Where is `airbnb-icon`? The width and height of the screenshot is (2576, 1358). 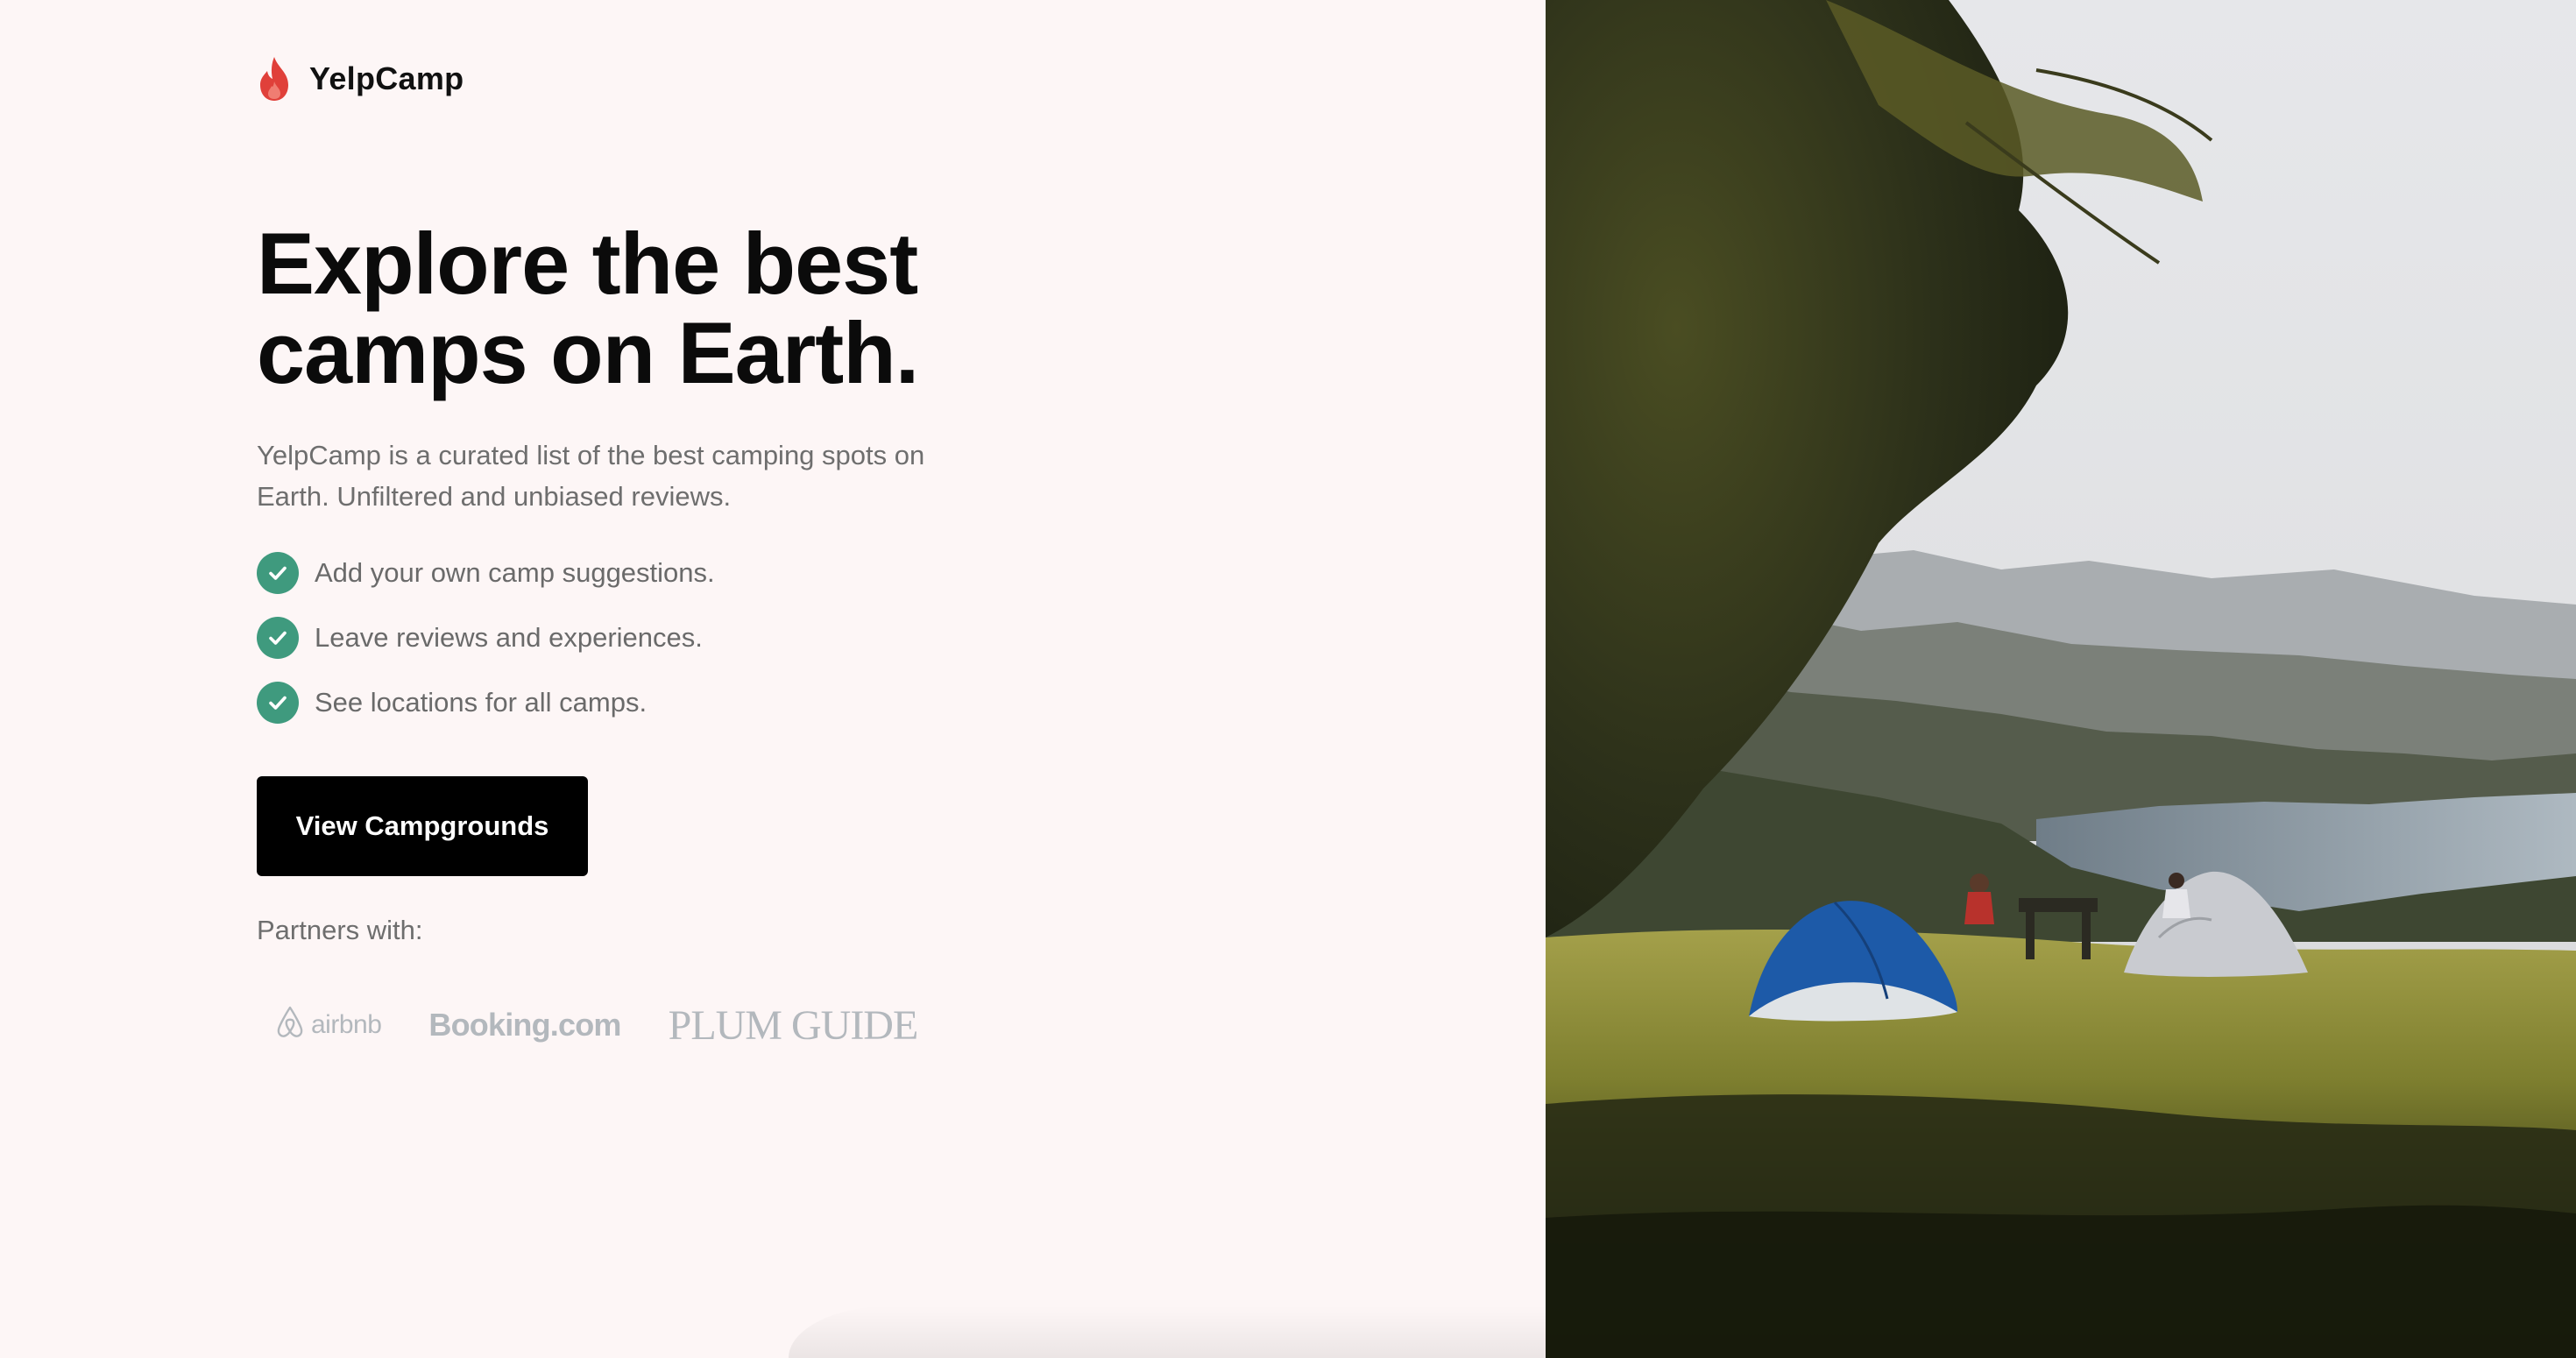 airbnb-icon is located at coordinates (290, 1025).